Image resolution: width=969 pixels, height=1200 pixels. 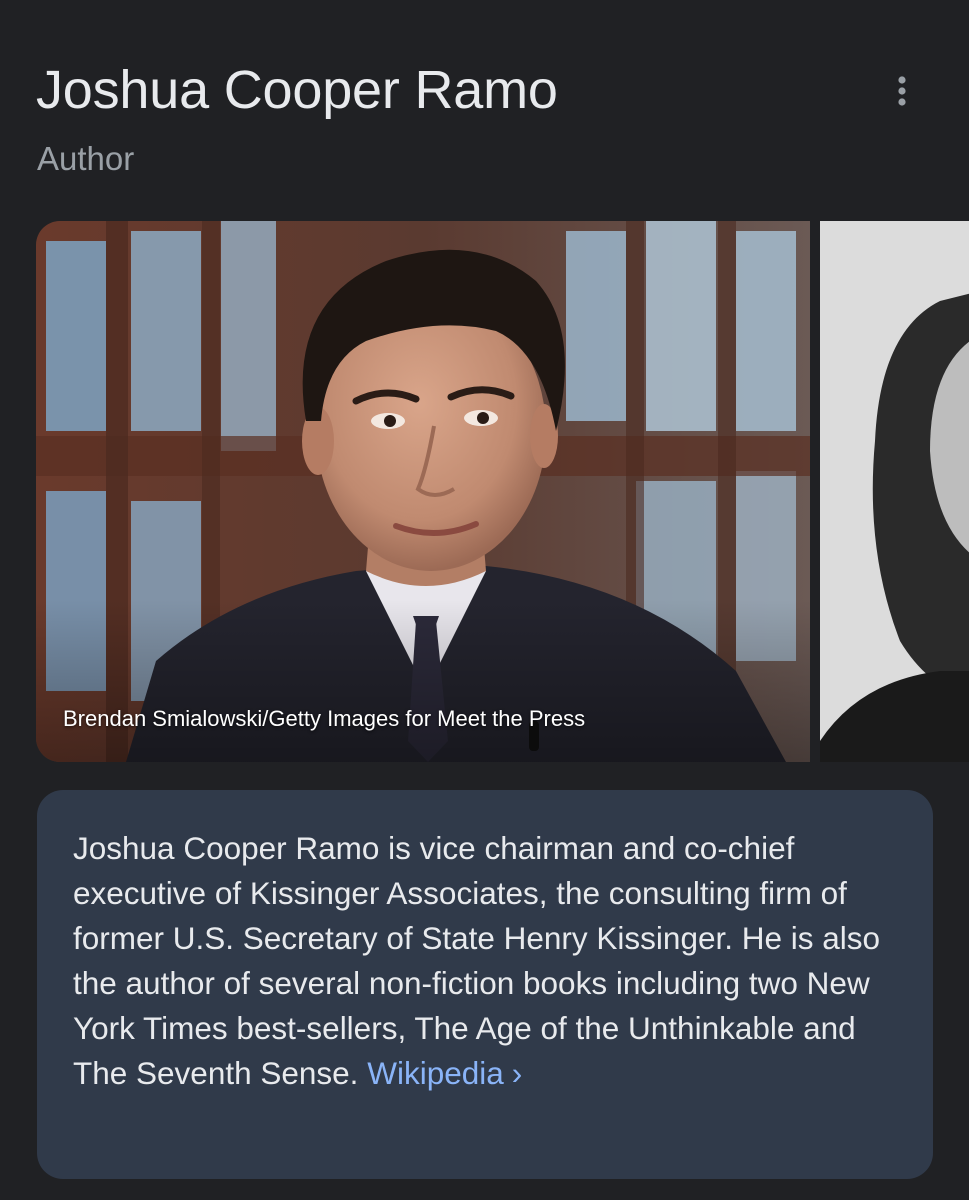 What do you see at coordinates (517, 1073) in the screenshot?
I see `chevron-right-icon: ›` at bounding box center [517, 1073].